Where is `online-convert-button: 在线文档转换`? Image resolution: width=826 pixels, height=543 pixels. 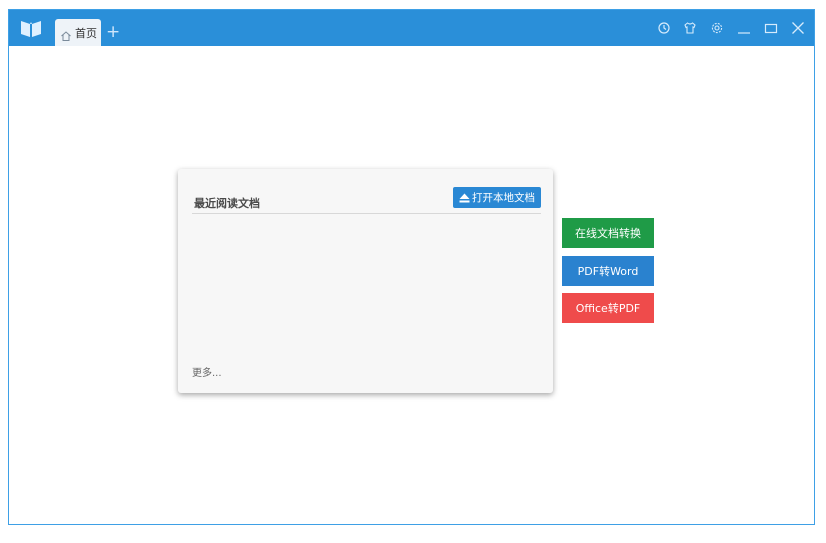 online-convert-button: 在线文档转换 is located at coordinates (608, 233).